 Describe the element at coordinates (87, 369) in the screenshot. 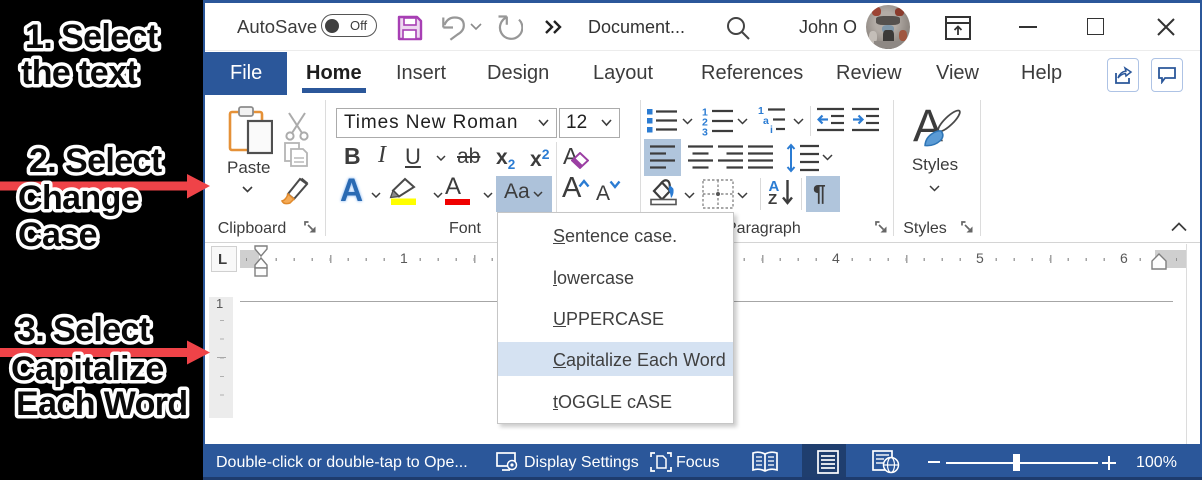

I see `svg-text: Capitalize` at that location.